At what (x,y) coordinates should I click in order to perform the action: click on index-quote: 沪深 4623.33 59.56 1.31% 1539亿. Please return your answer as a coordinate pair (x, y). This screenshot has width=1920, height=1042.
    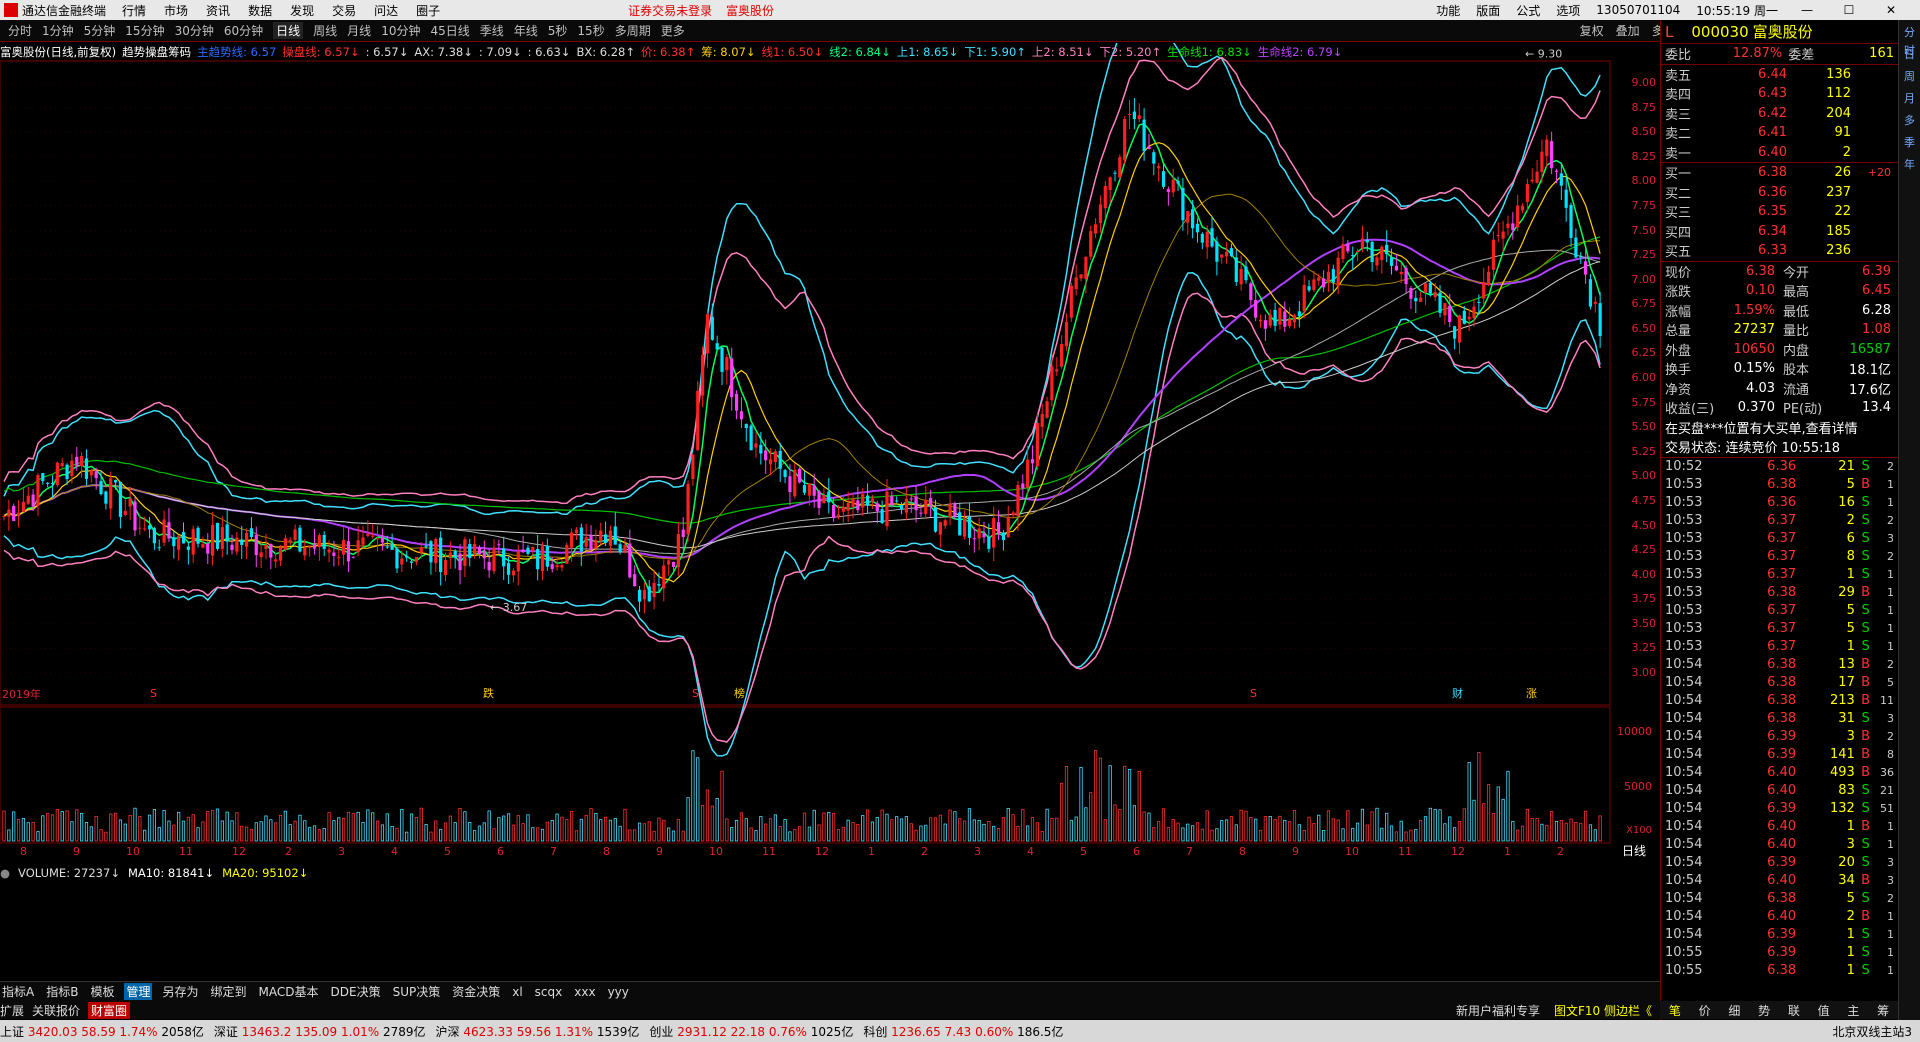
    Looking at the image, I should click on (537, 1031).